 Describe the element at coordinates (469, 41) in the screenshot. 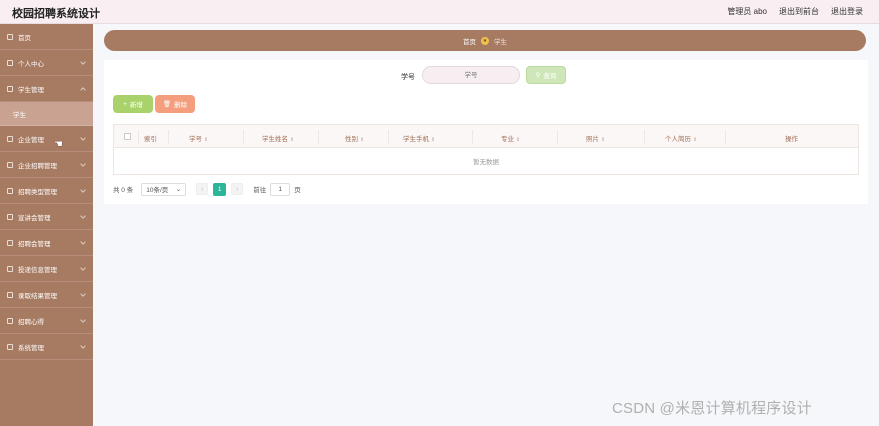

I see `breadcrumb-home: 首页` at that location.